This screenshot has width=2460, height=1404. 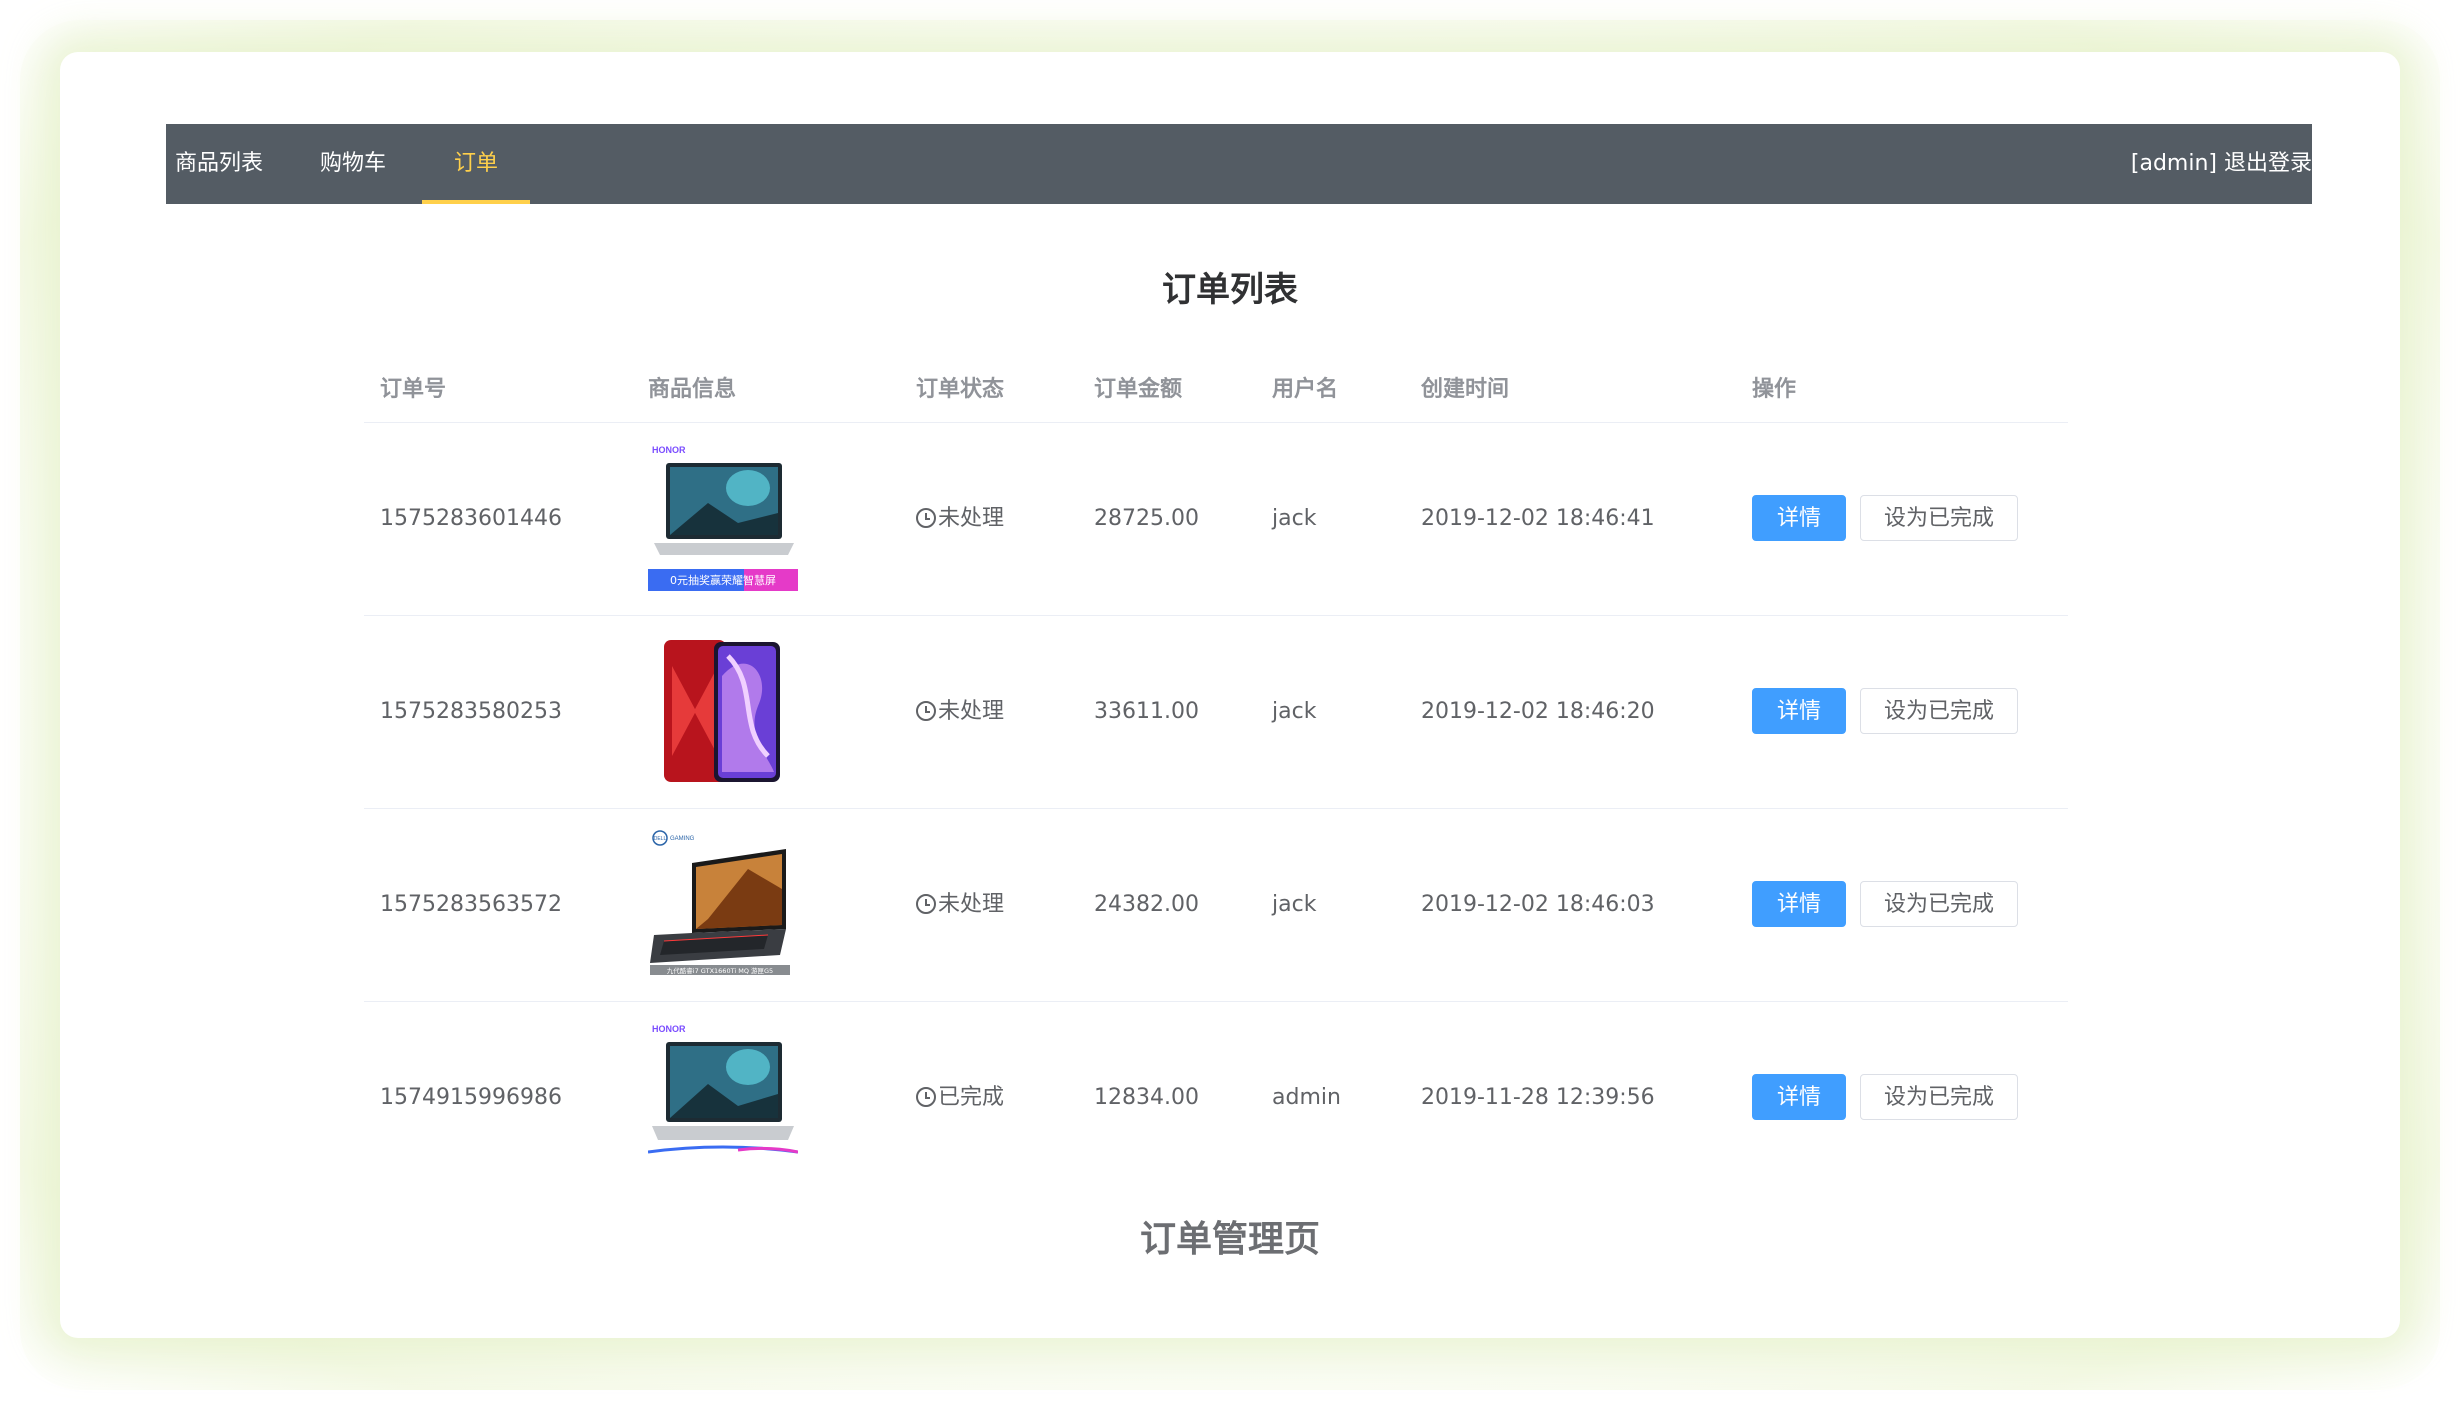 What do you see at coordinates (1146, 711) in the screenshot?
I see `order-amount: 33611.00` at bounding box center [1146, 711].